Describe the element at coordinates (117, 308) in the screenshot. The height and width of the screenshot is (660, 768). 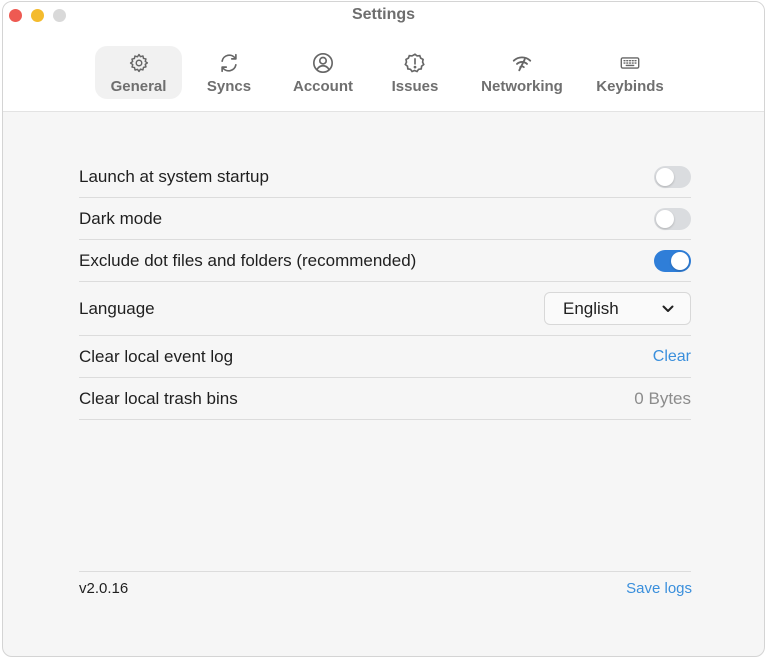
I see `setting-label: Language` at that location.